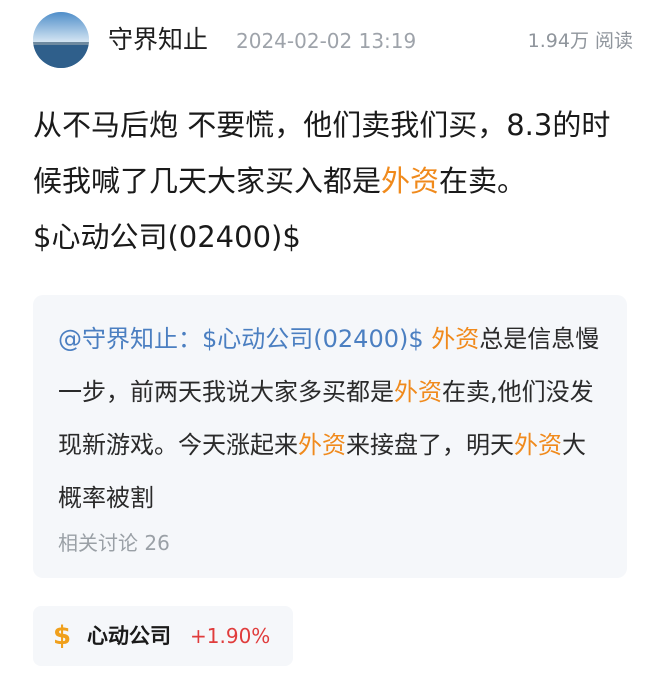 The image size is (660, 685). Describe the element at coordinates (129, 636) in the screenshot. I see `stock-name: 心动公司` at that location.